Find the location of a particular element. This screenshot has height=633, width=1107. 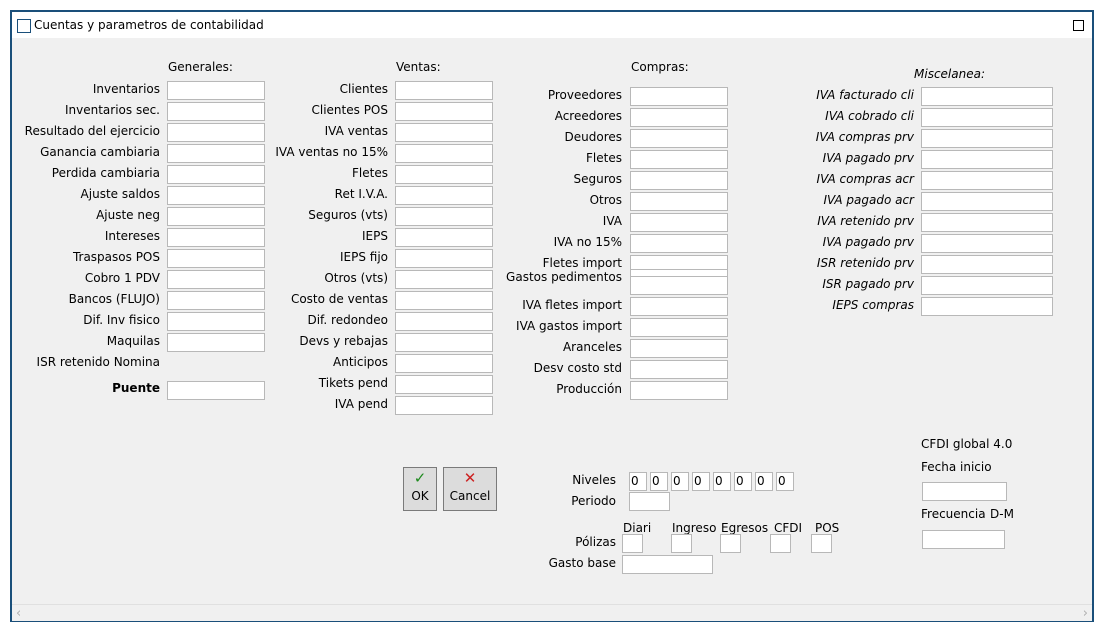

miscelanea-label-iva-compras-prv: IVA compras prv is located at coordinates (864, 137).